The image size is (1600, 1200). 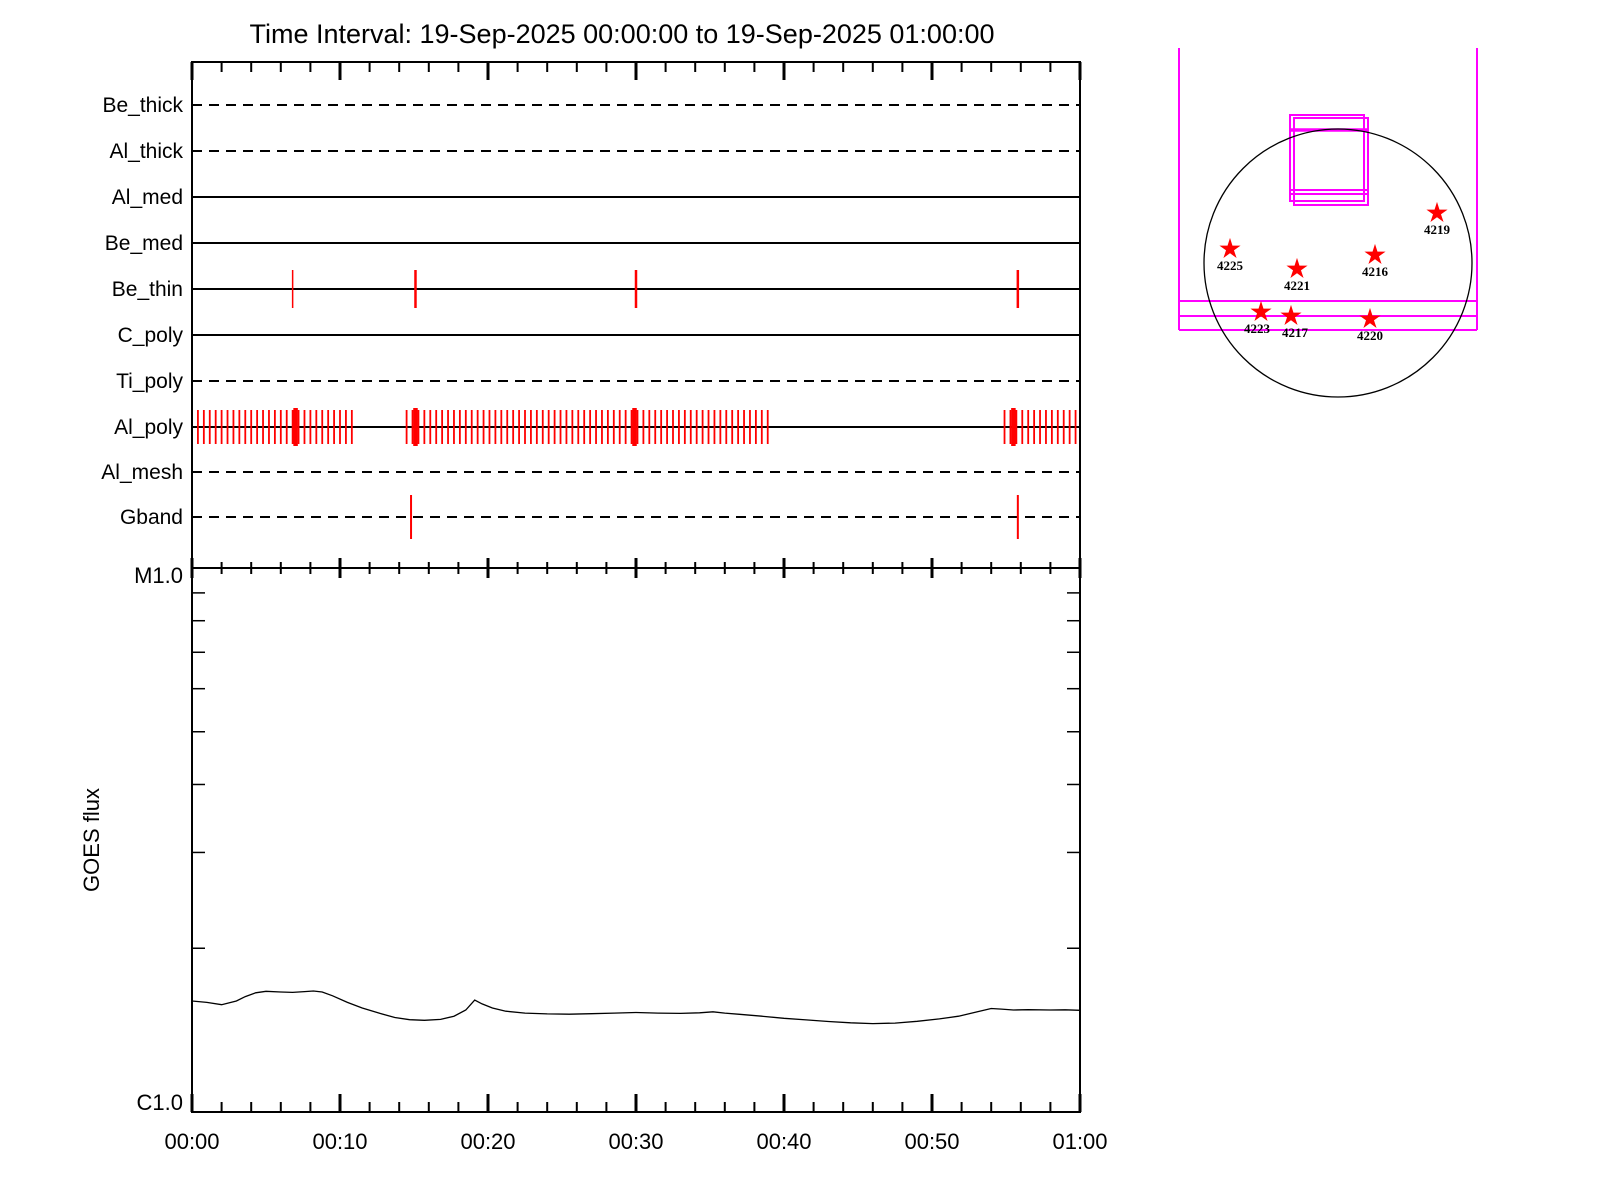 I want to click on exposure-marks, so click(x=637, y=404).